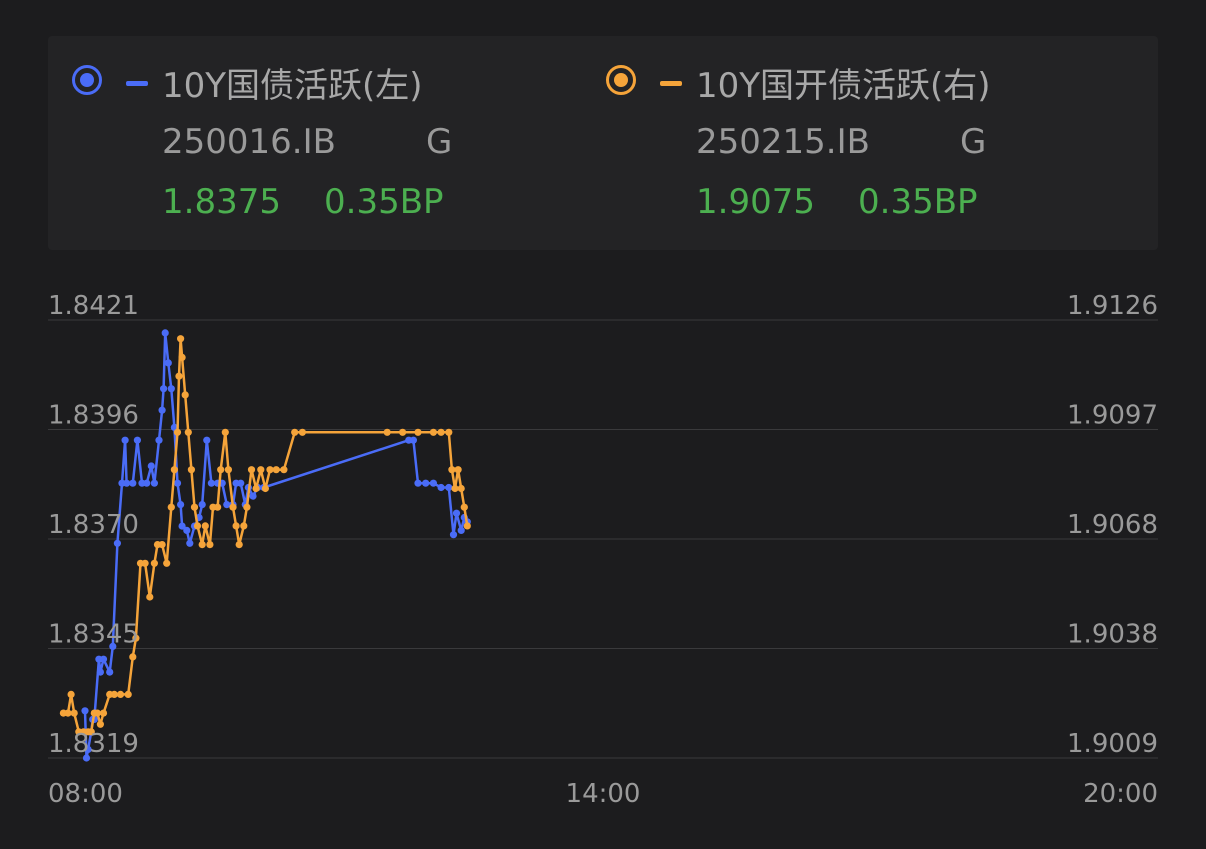 The height and width of the screenshot is (849, 1206). What do you see at coordinates (843, 86) in the screenshot?
I see `series-name: 10Y国开债活跃(右)` at bounding box center [843, 86].